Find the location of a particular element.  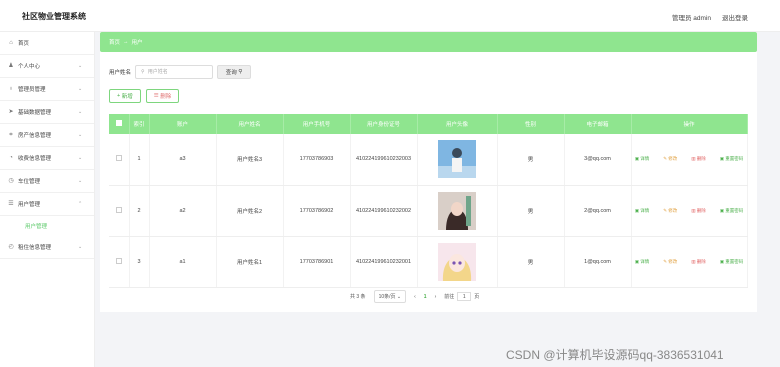

sidebar-item-label: 房产信息管理 is located at coordinates (35, 136).